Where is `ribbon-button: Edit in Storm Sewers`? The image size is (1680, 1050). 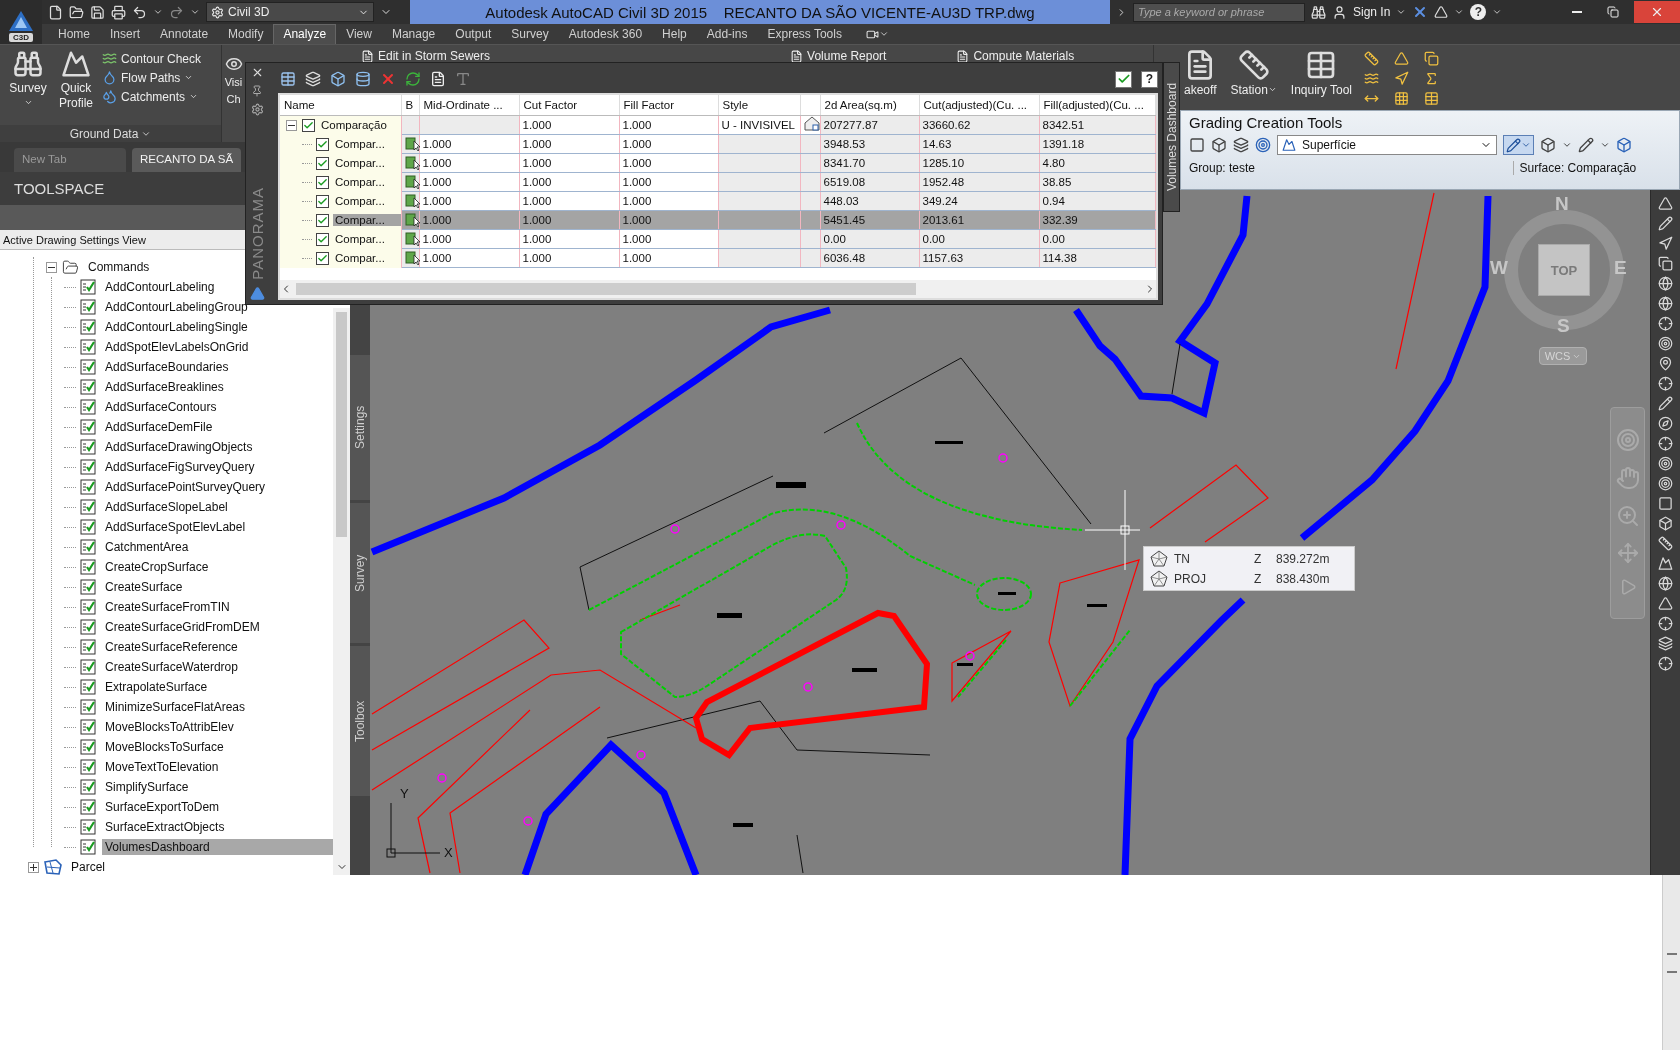
ribbon-button: Edit in Storm Sewers is located at coordinates (426, 56).